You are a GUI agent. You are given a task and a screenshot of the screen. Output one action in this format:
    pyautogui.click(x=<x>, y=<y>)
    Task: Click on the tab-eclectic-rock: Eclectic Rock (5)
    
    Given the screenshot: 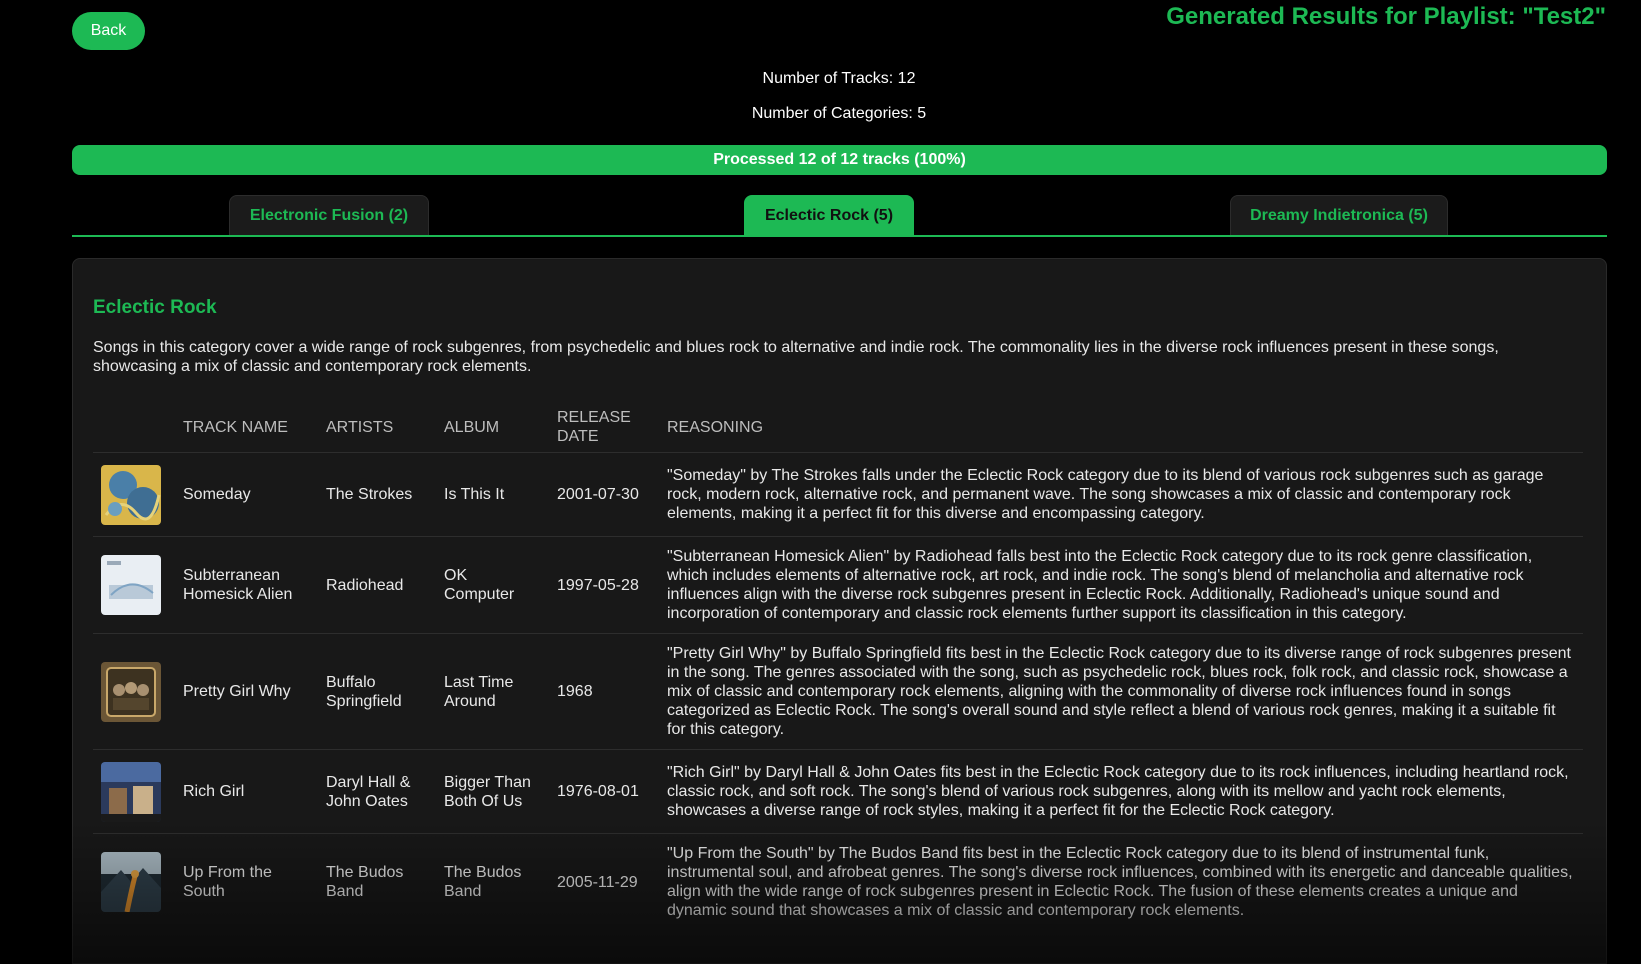 What is the action you would take?
    pyautogui.click(x=829, y=215)
    